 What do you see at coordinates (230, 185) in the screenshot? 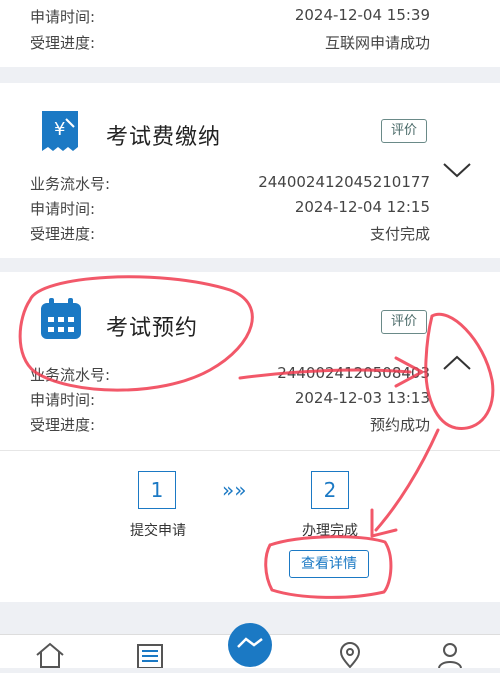
I see `serial-row: 业务流水号: 244002412045210177` at bounding box center [230, 185].